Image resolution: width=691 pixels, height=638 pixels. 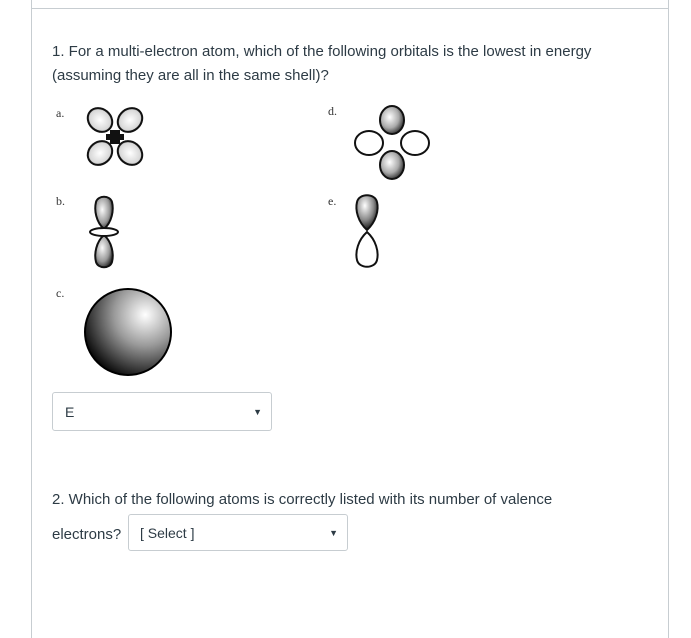 I want to click on divider, so click(x=350, y=8).